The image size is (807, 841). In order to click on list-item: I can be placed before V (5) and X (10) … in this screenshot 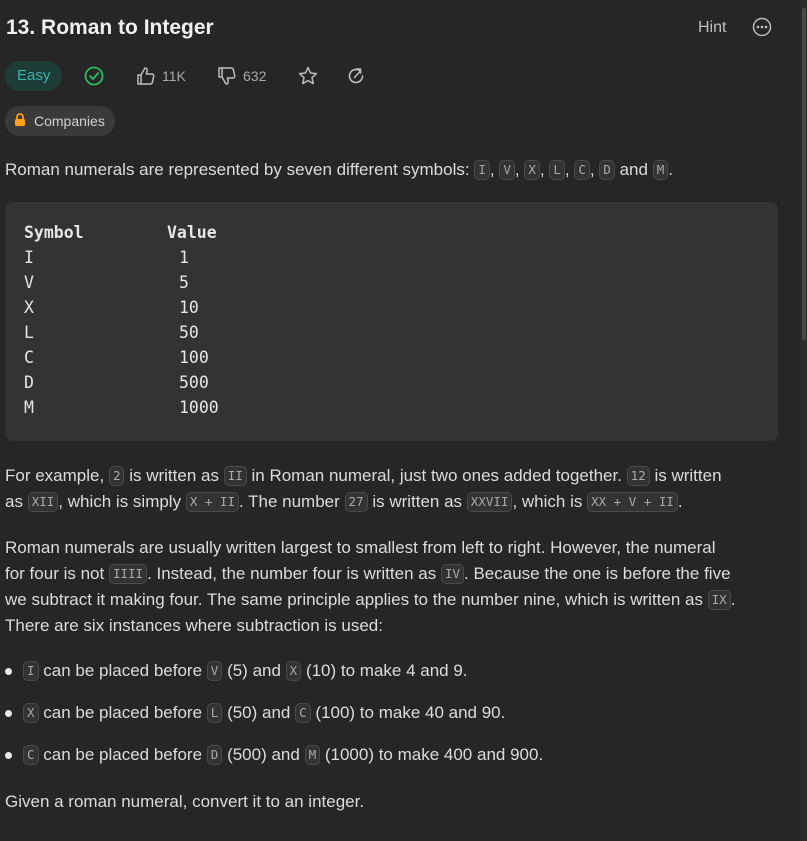, I will do `click(274, 679)`.